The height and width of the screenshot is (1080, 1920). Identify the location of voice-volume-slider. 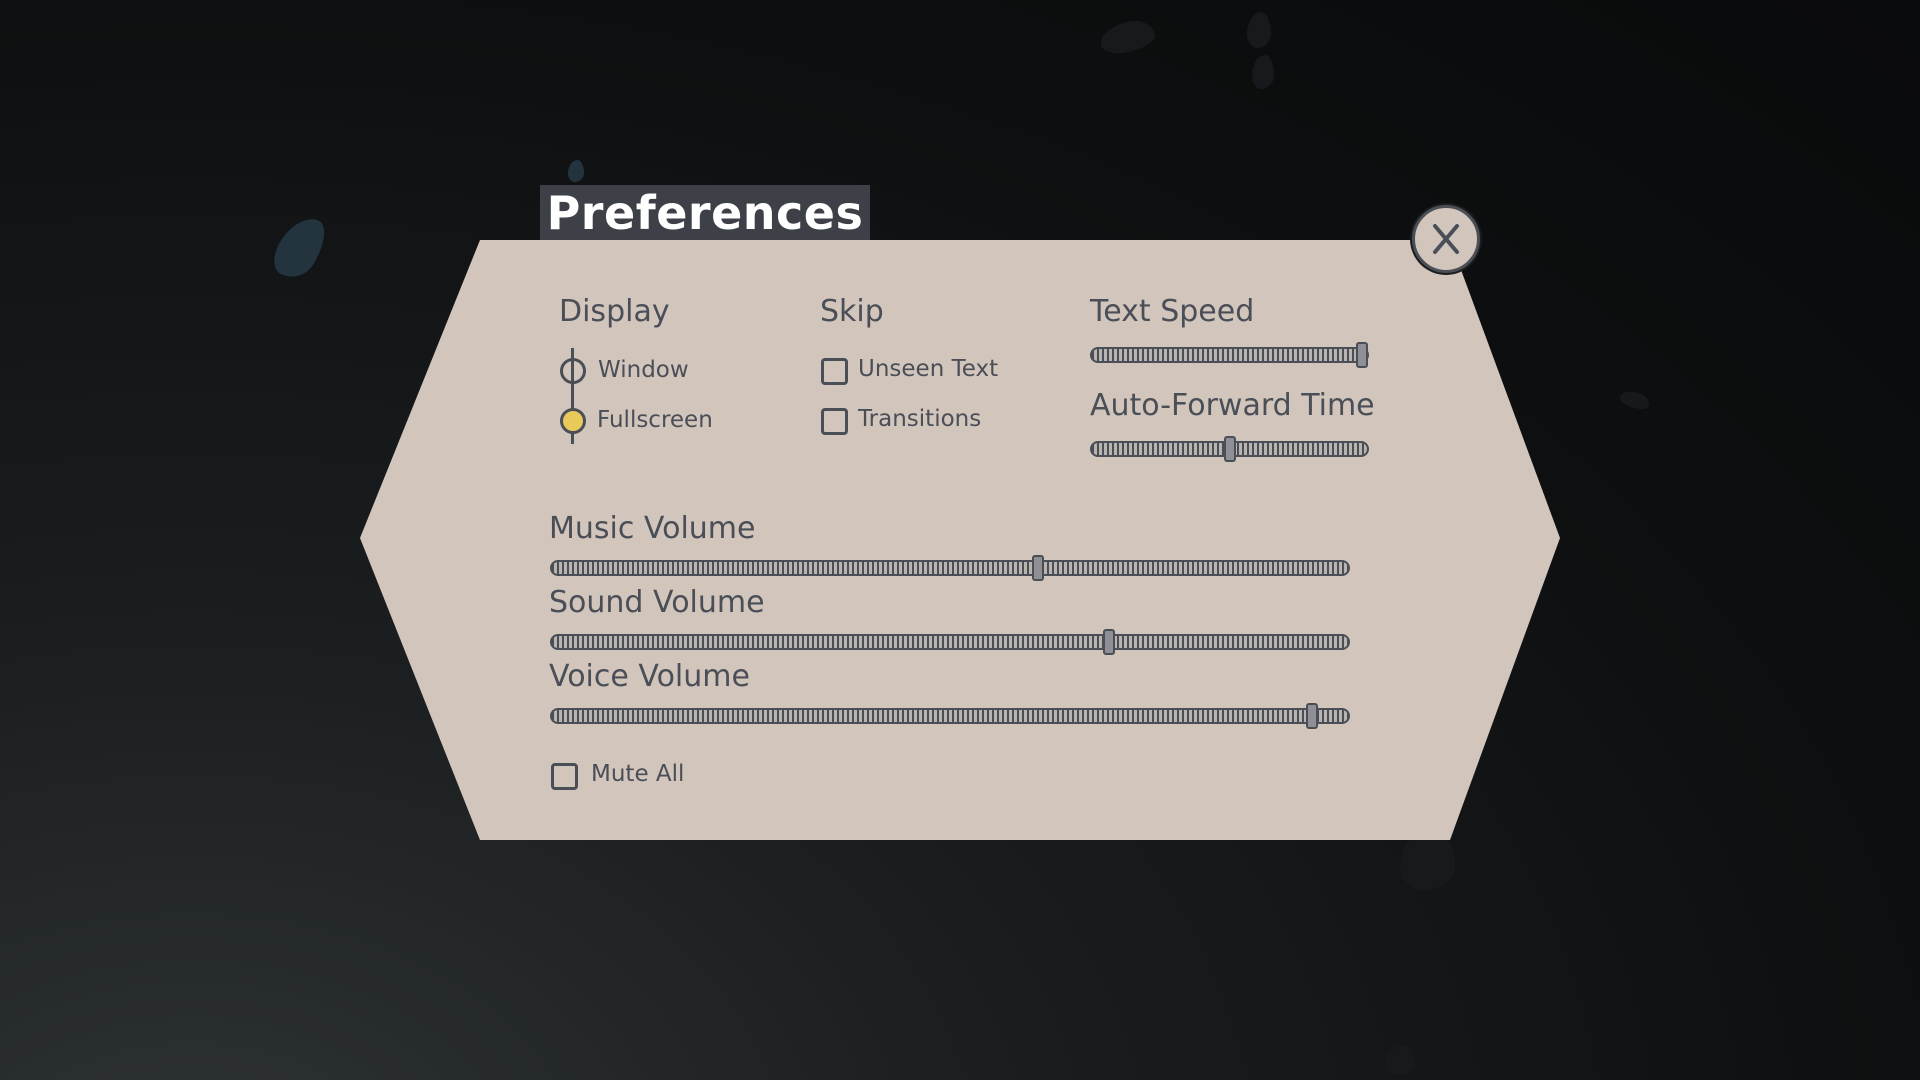
(950, 716).